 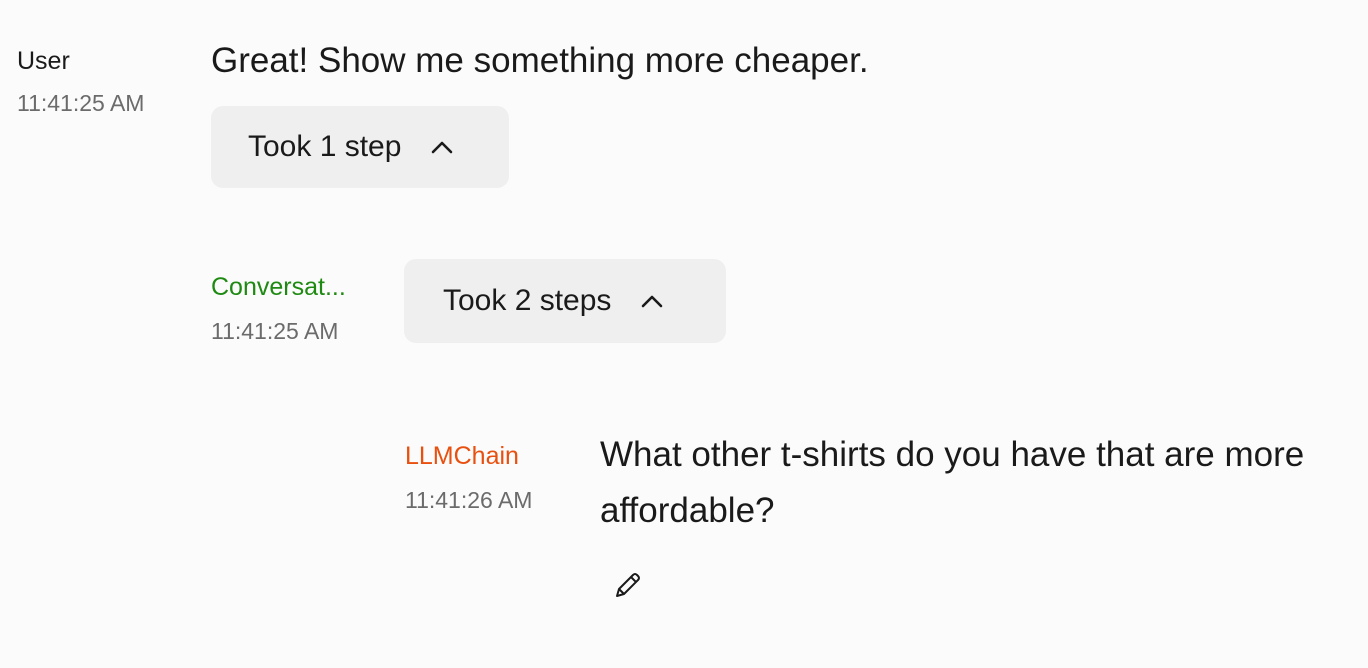 What do you see at coordinates (527, 300) in the screenshot?
I see `steps-toggle-label: Took 2 steps` at bounding box center [527, 300].